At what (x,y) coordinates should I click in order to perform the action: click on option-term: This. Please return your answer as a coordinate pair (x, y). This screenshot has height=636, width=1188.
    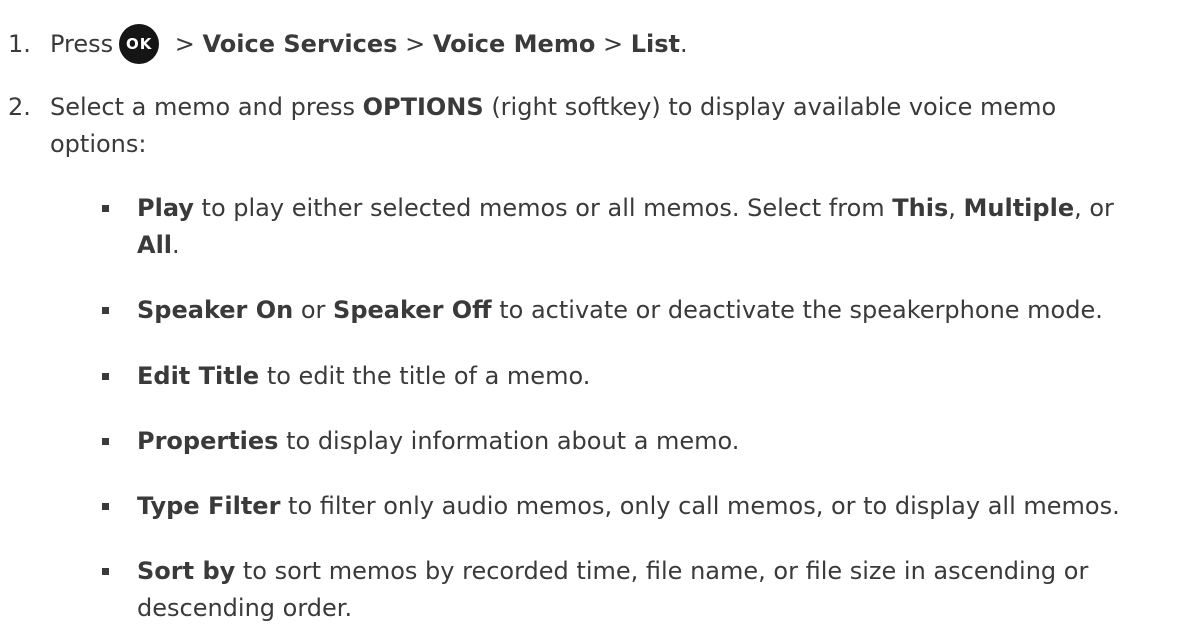
    Looking at the image, I should click on (920, 208).